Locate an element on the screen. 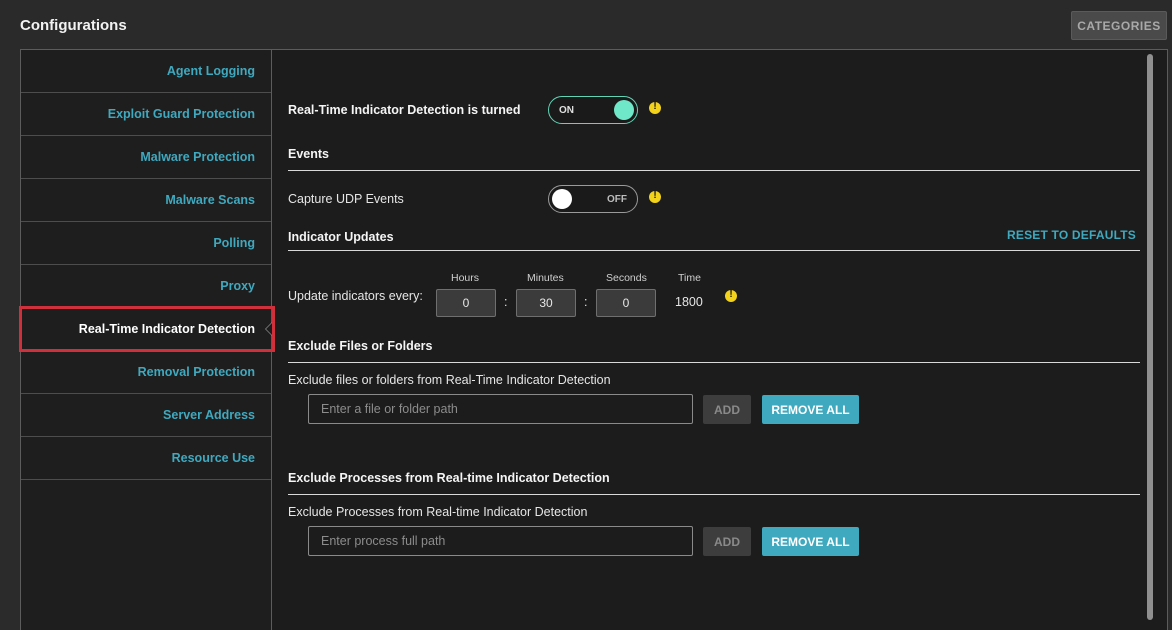 This screenshot has width=1172, height=630. time-total-value: 1800 is located at coordinates (689, 302).